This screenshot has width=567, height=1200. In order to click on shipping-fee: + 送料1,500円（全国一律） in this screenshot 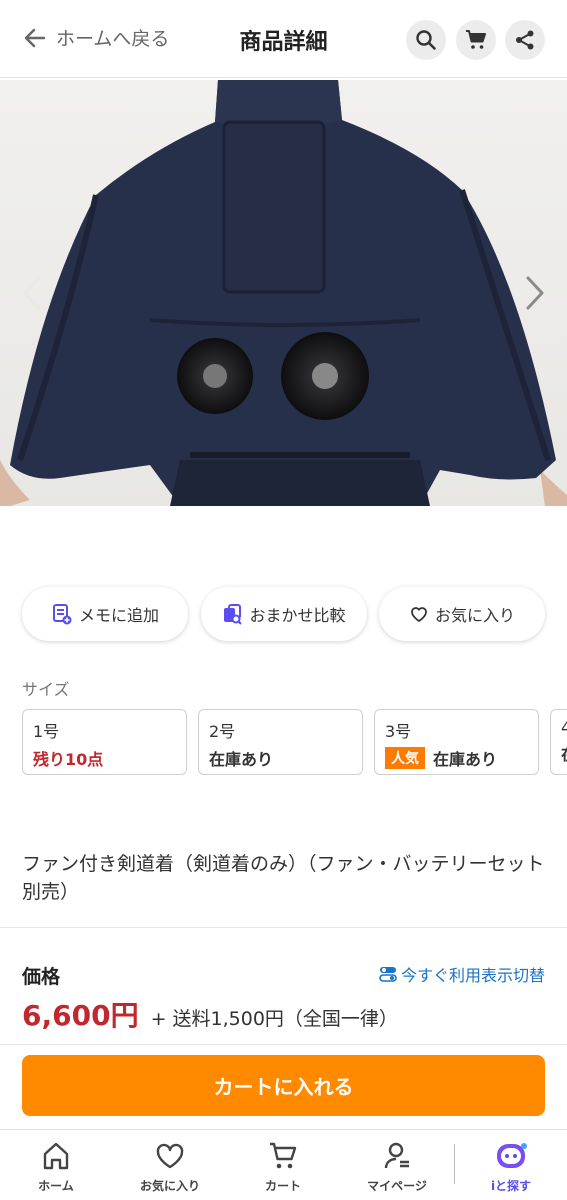, I will do `click(274, 1019)`.